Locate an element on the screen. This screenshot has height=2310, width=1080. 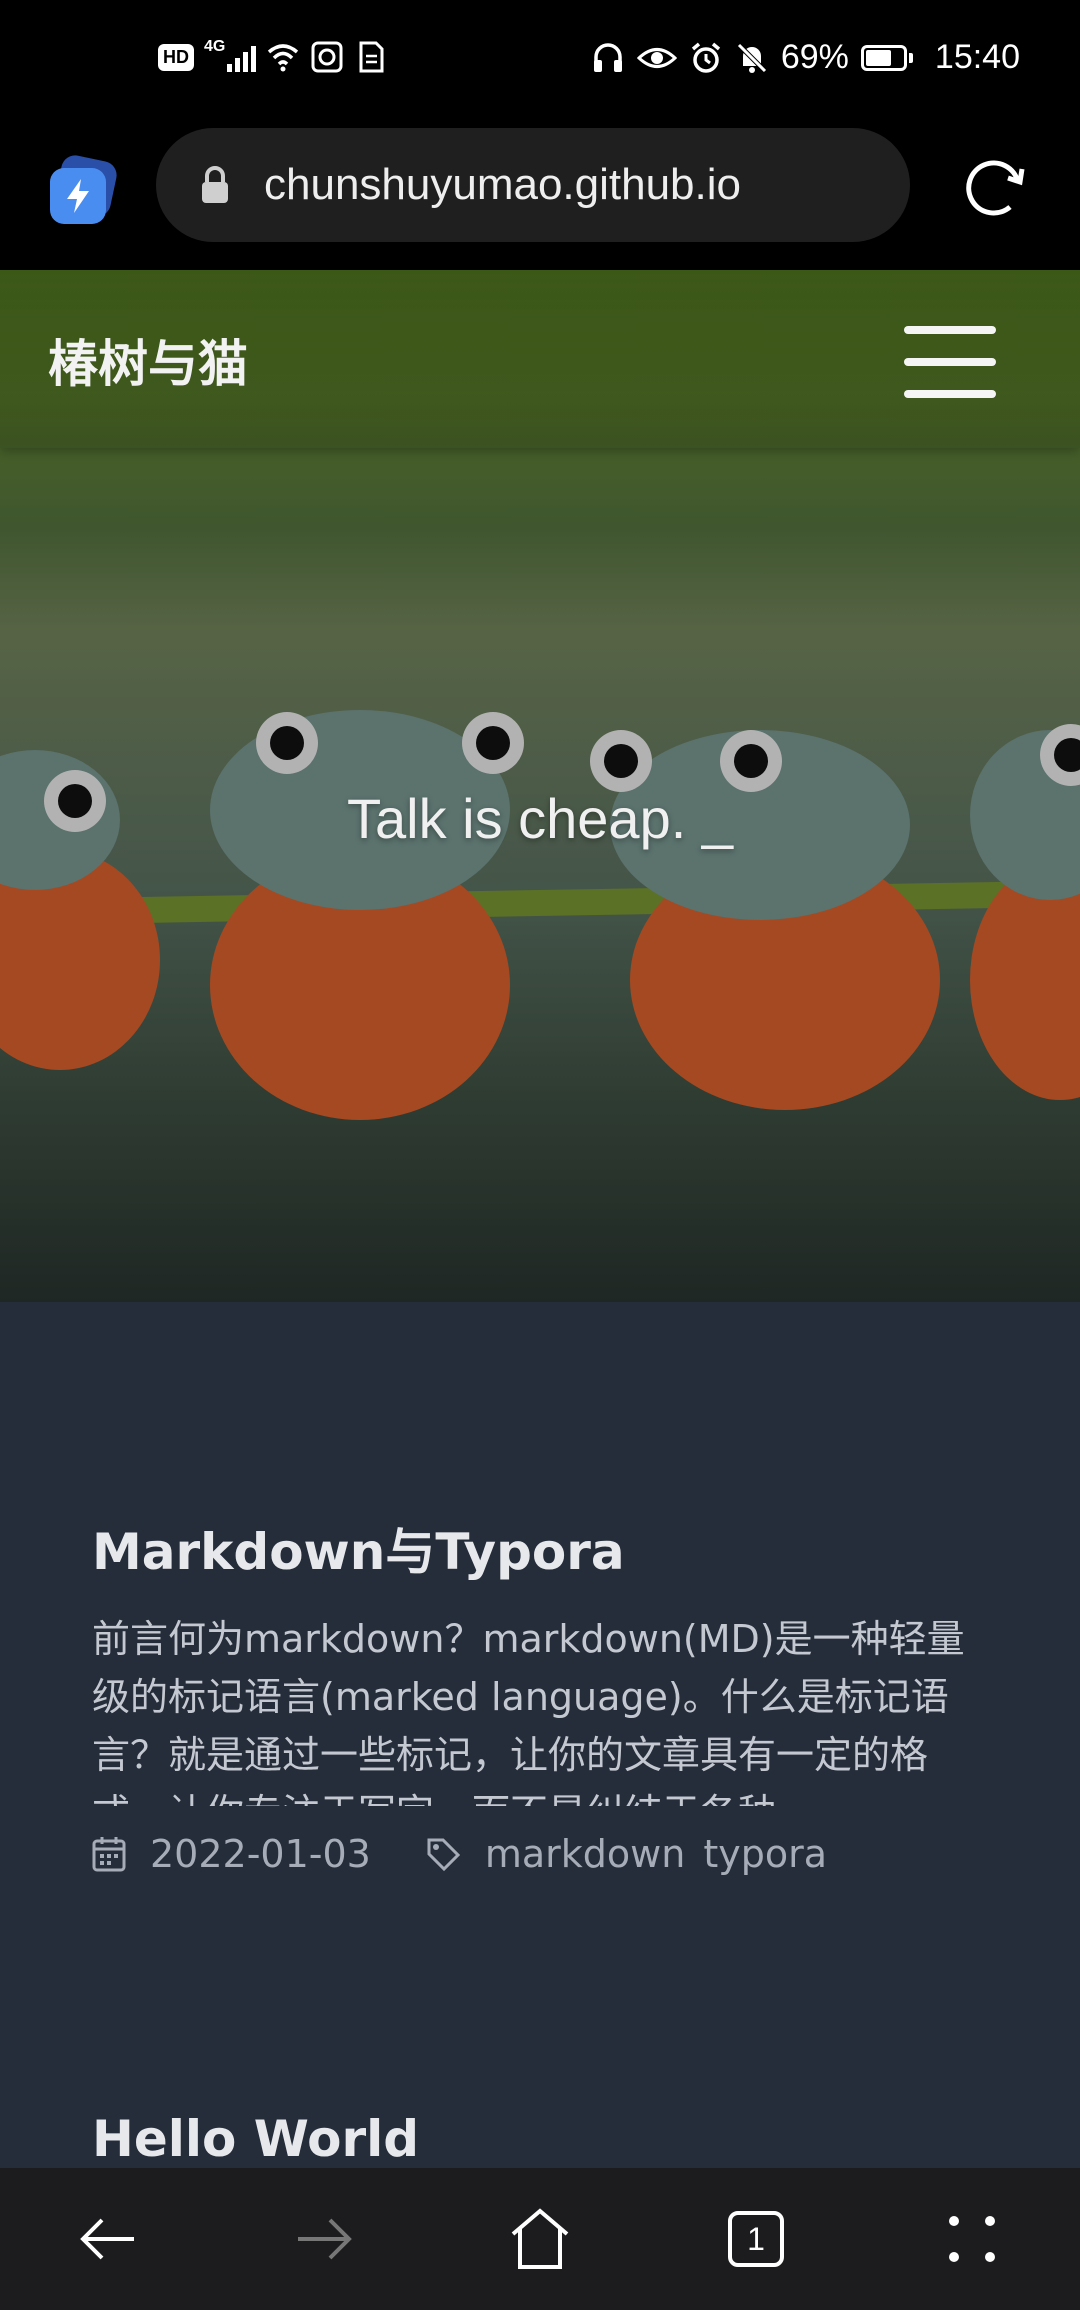
tab-count: 1 is located at coordinates (756, 2239).